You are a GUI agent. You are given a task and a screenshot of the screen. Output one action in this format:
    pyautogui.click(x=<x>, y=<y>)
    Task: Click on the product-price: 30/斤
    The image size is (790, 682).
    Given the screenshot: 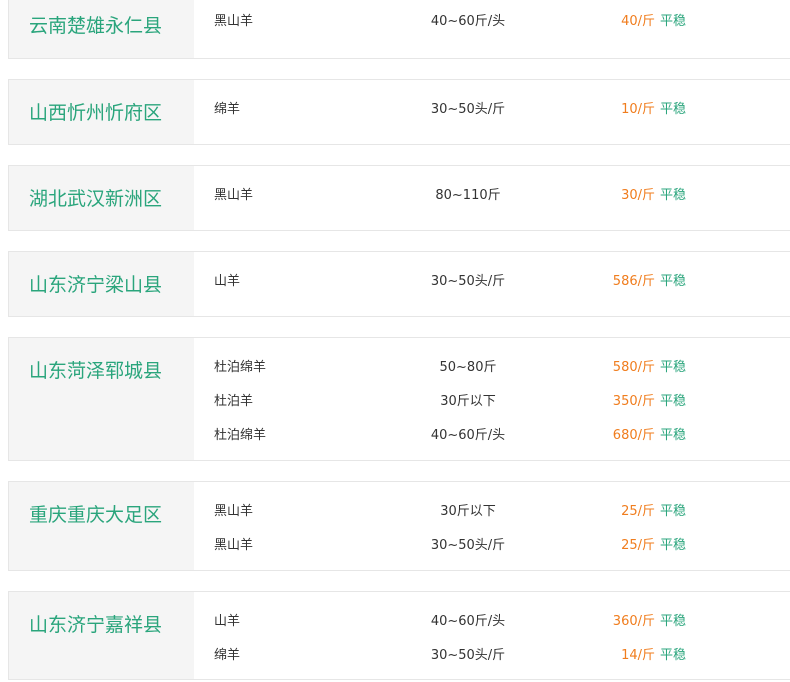 What is the action you would take?
    pyautogui.click(x=638, y=195)
    